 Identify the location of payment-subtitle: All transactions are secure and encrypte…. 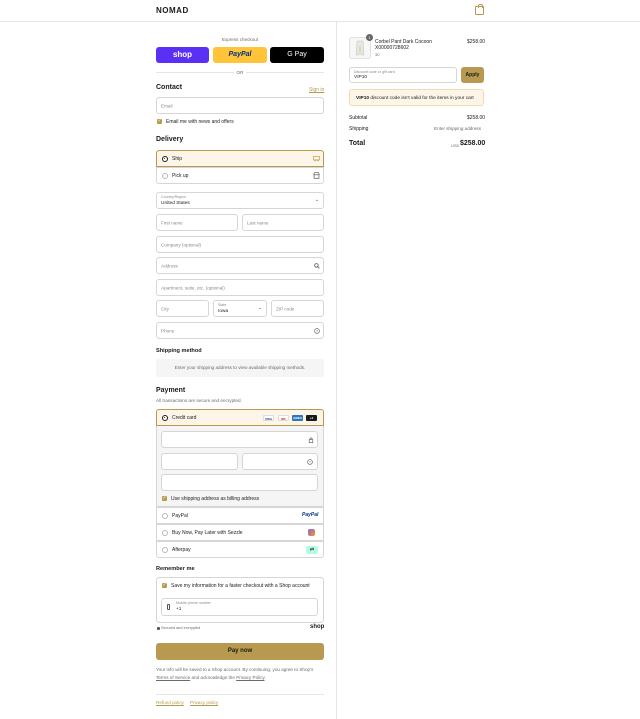
(199, 400).